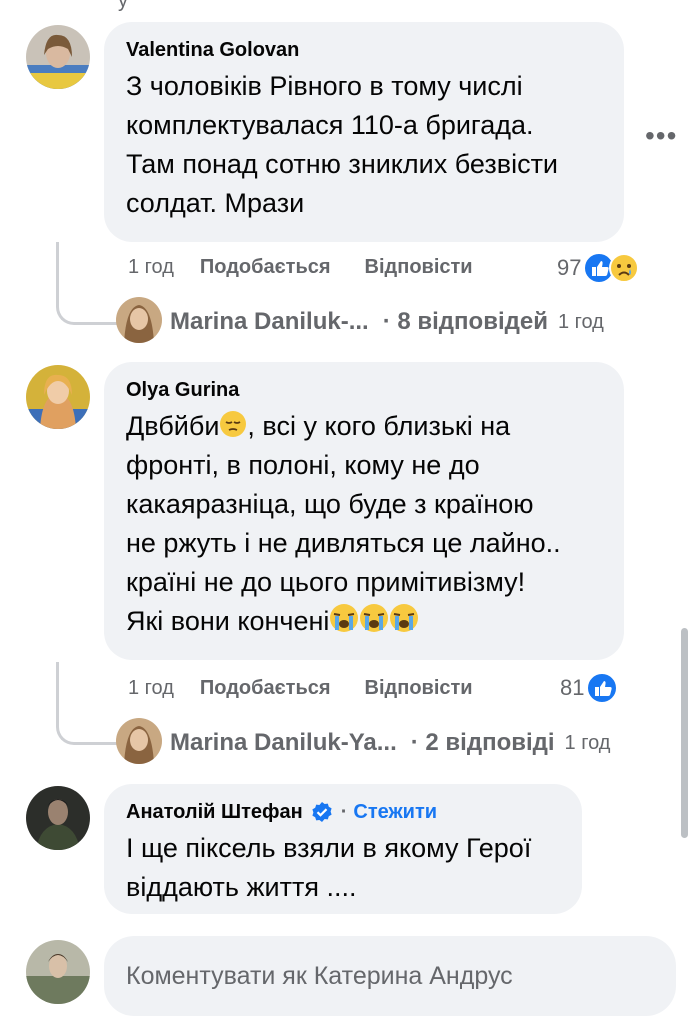 Image resolution: width=688 pixels, height=1016 pixels. What do you see at coordinates (684, 733) in the screenshot?
I see `scrollbar` at bounding box center [684, 733].